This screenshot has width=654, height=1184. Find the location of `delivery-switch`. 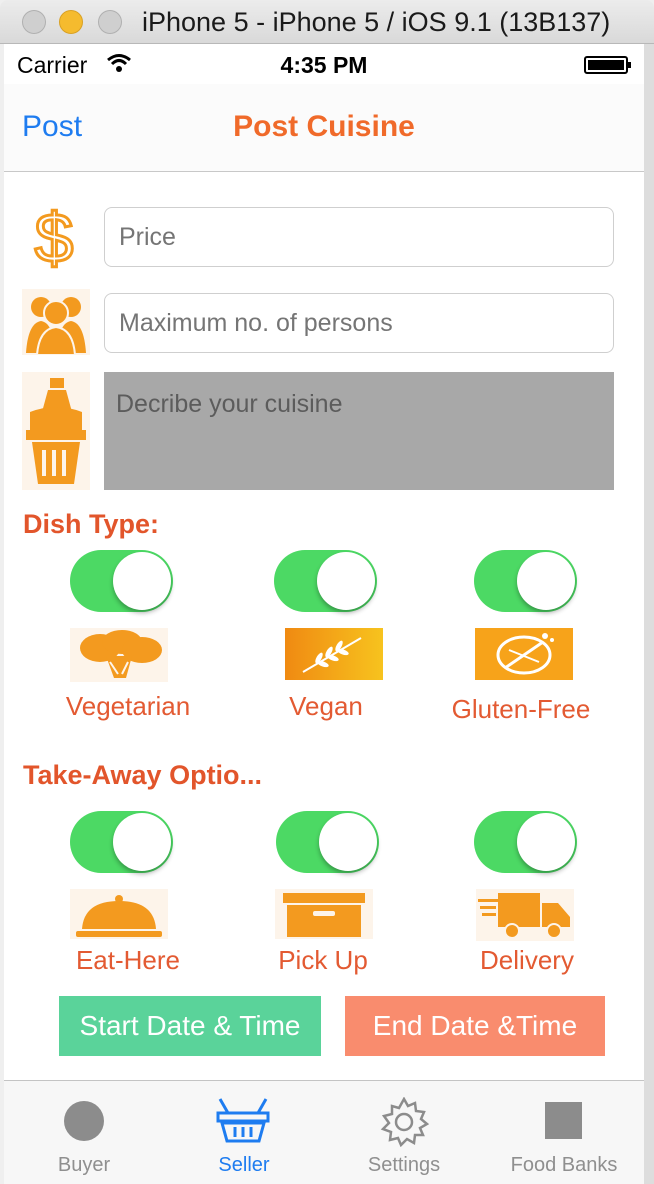

delivery-switch is located at coordinates (525, 842).